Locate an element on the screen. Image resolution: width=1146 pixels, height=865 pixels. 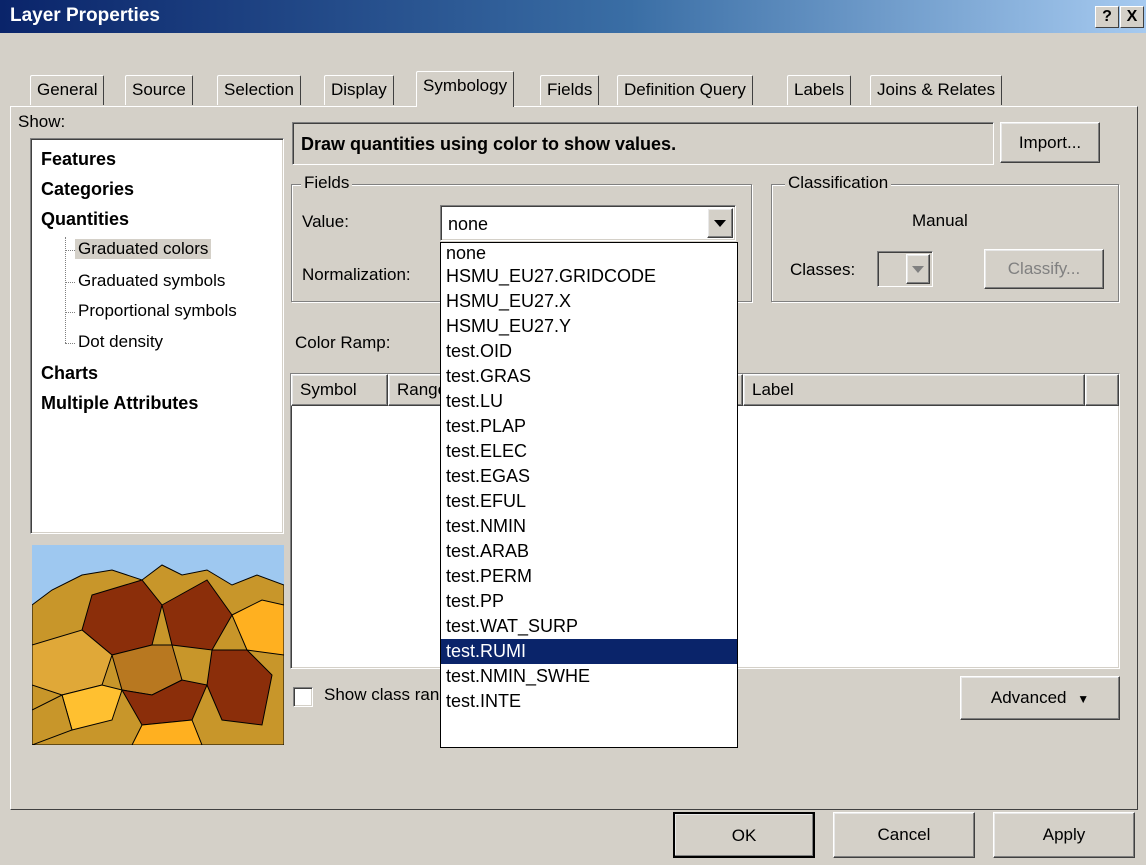
tree-item-multiple-attributes: Multiple Attributes is located at coordinates (119, 403).